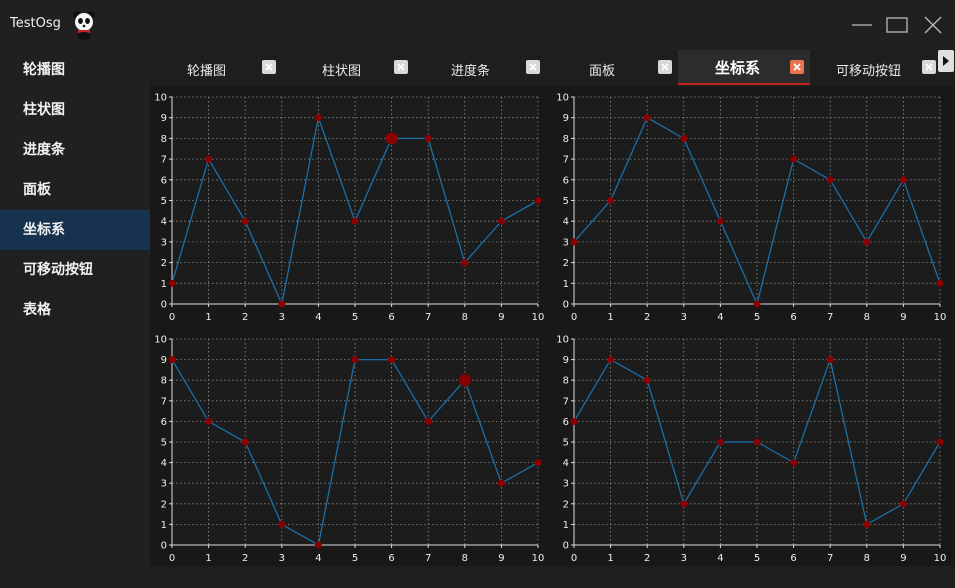  What do you see at coordinates (342, 71) in the screenshot?
I see `tab-label: 柱状图` at bounding box center [342, 71].